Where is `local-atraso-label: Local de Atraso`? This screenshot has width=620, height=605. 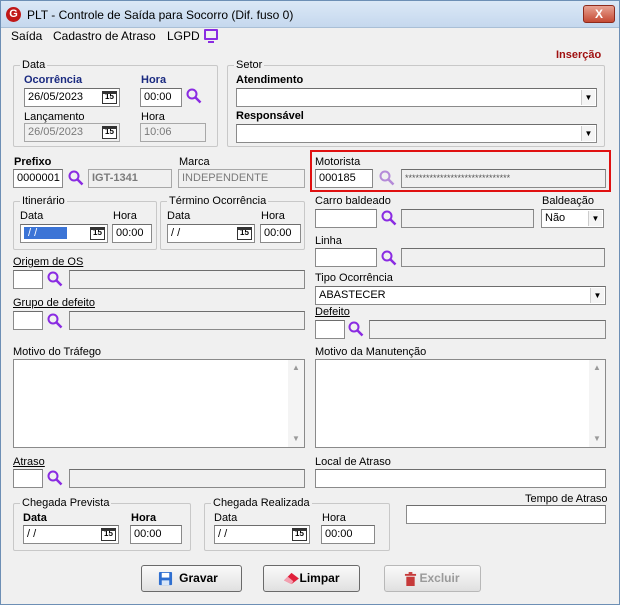
local-atraso-label: Local de Atraso is located at coordinates (353, 462).